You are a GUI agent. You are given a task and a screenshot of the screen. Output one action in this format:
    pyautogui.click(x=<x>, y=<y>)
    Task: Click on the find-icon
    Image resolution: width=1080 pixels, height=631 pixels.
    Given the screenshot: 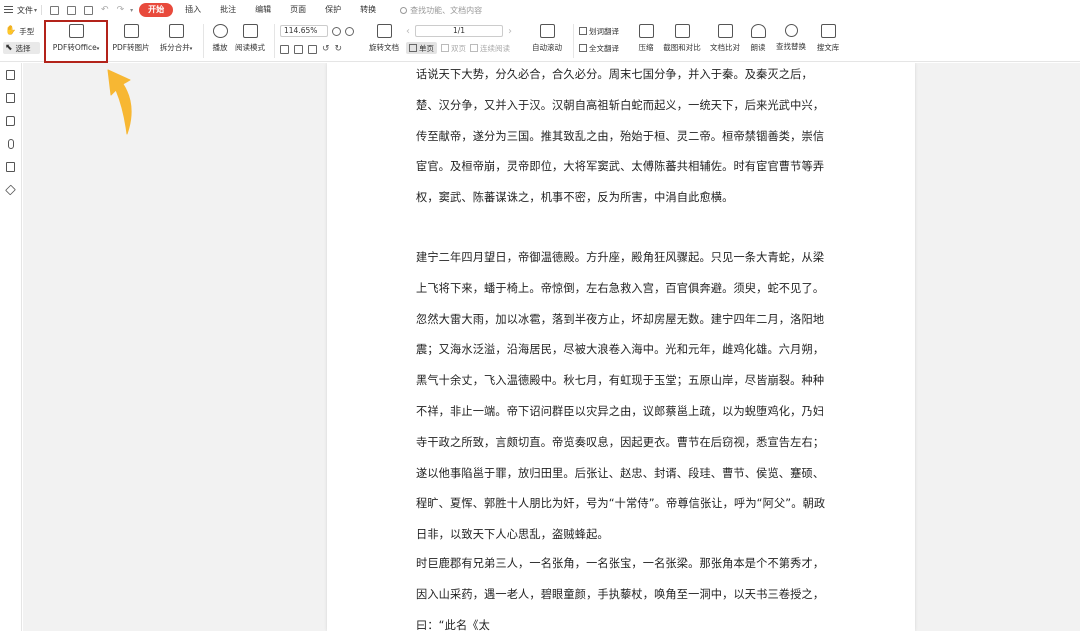 What is the action you would take?
    pyautogui.click(x=791, y=30)
    